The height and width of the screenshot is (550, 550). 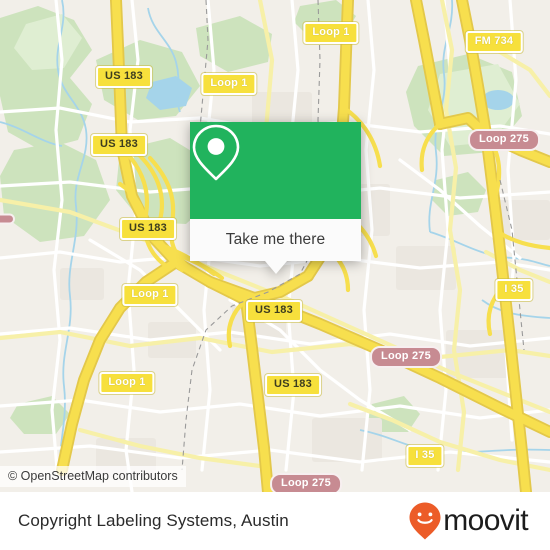 What do you see at coordinates (153, 520) in the screenshot?
I see `place-title: Copyright Labeling Systems, Austin` at bounding box center [153, 520].